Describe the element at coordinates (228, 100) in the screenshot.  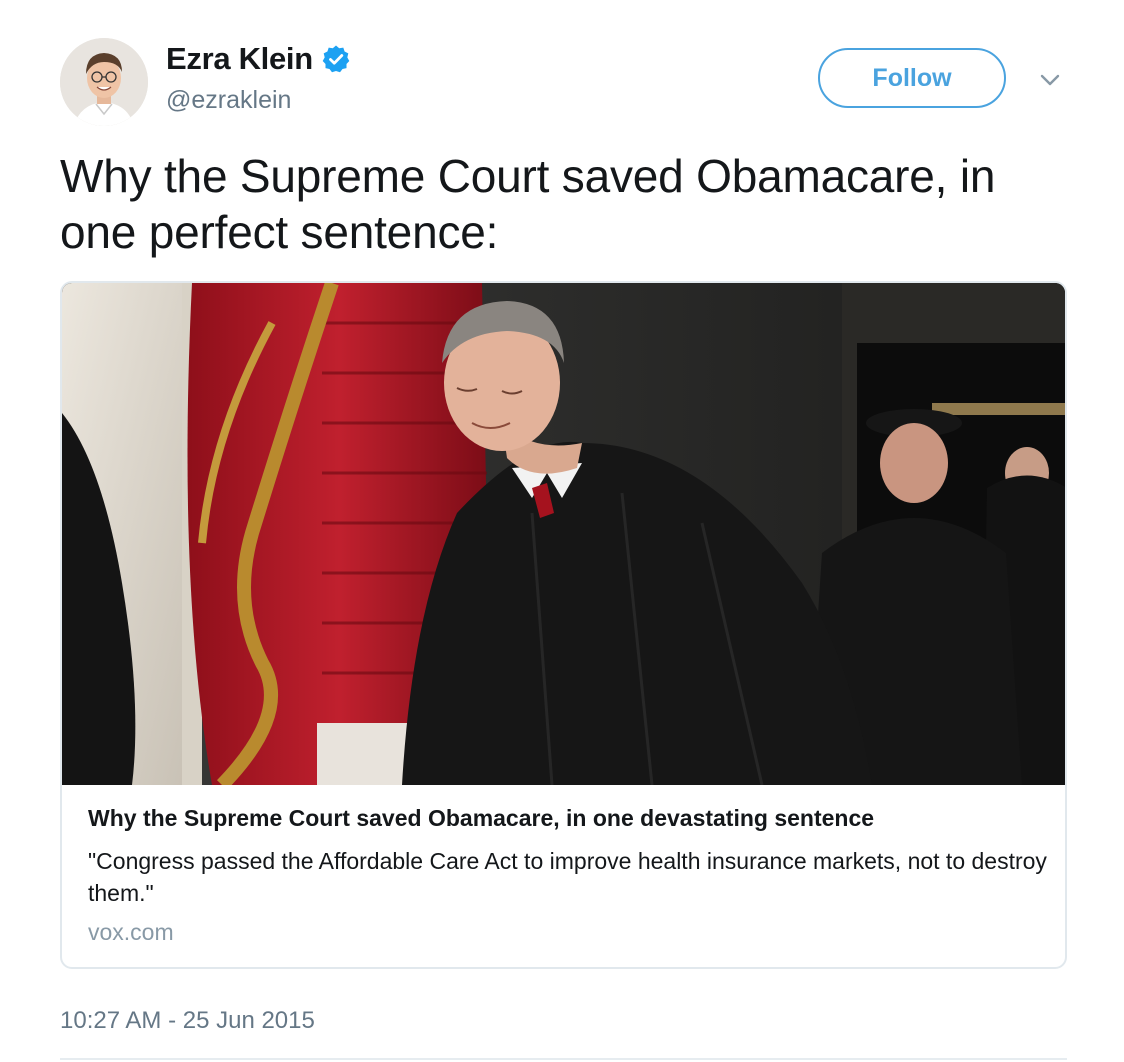
I see `user-handle: @ezraklein` at that location.